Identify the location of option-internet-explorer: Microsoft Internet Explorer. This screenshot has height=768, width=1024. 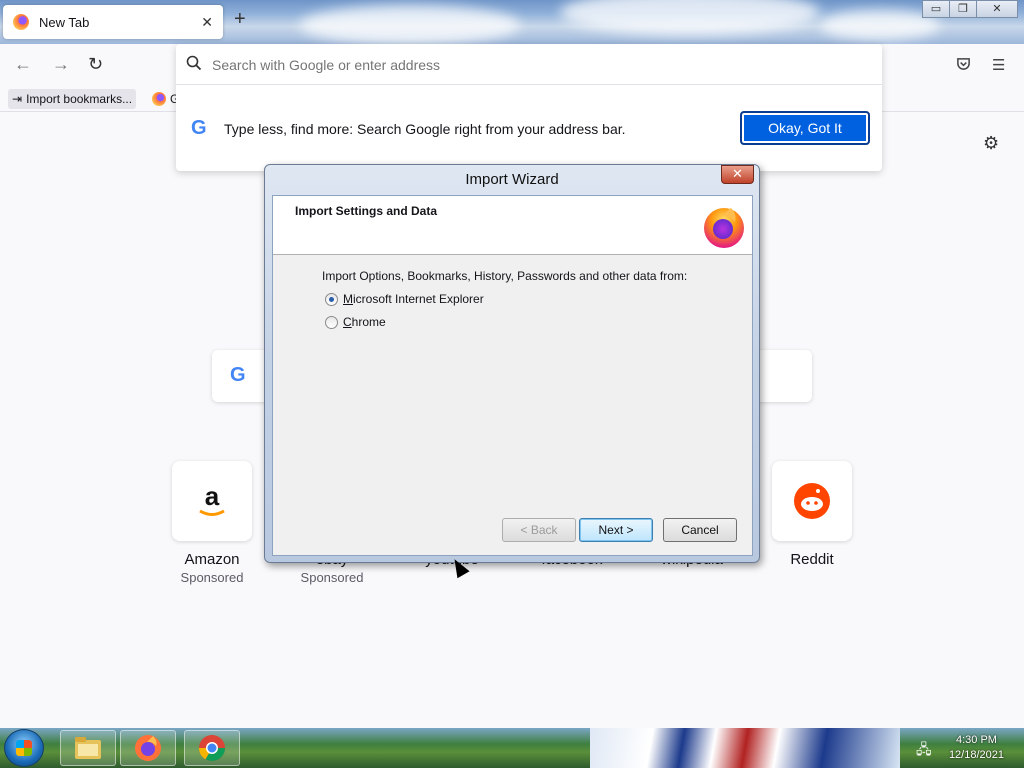
(404, 299).